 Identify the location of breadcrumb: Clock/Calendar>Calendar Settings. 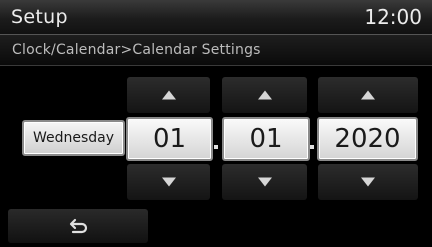
(216, 50).